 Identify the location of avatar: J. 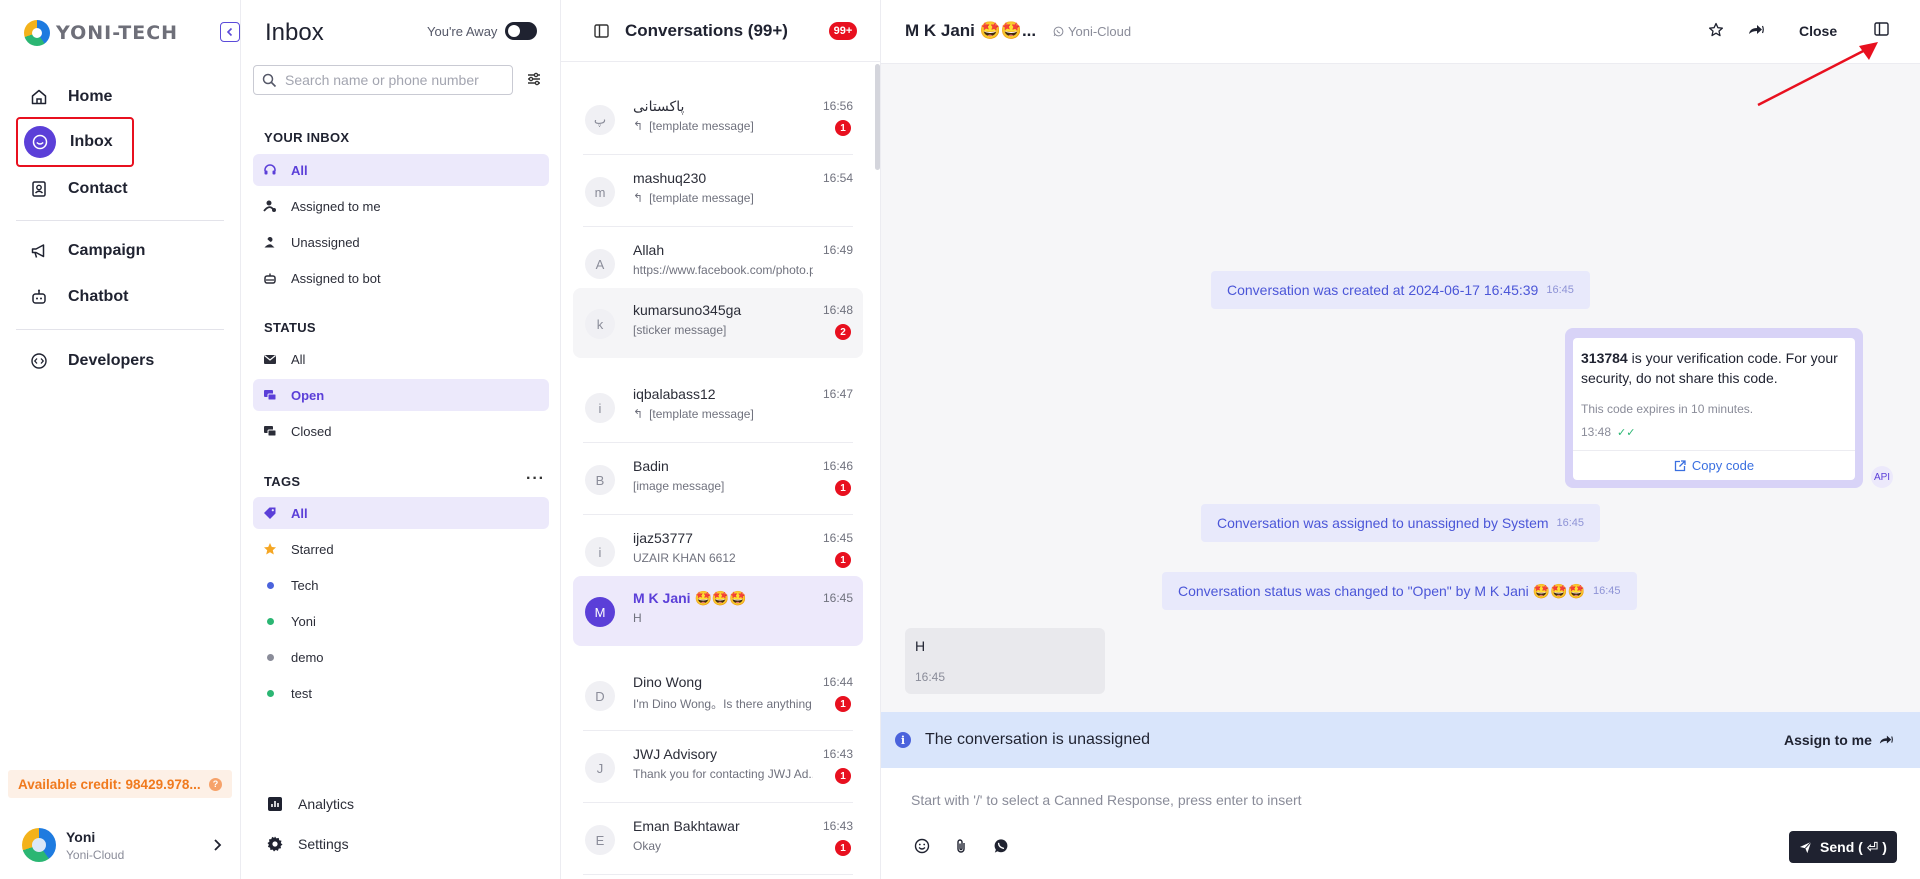
(600, 768).